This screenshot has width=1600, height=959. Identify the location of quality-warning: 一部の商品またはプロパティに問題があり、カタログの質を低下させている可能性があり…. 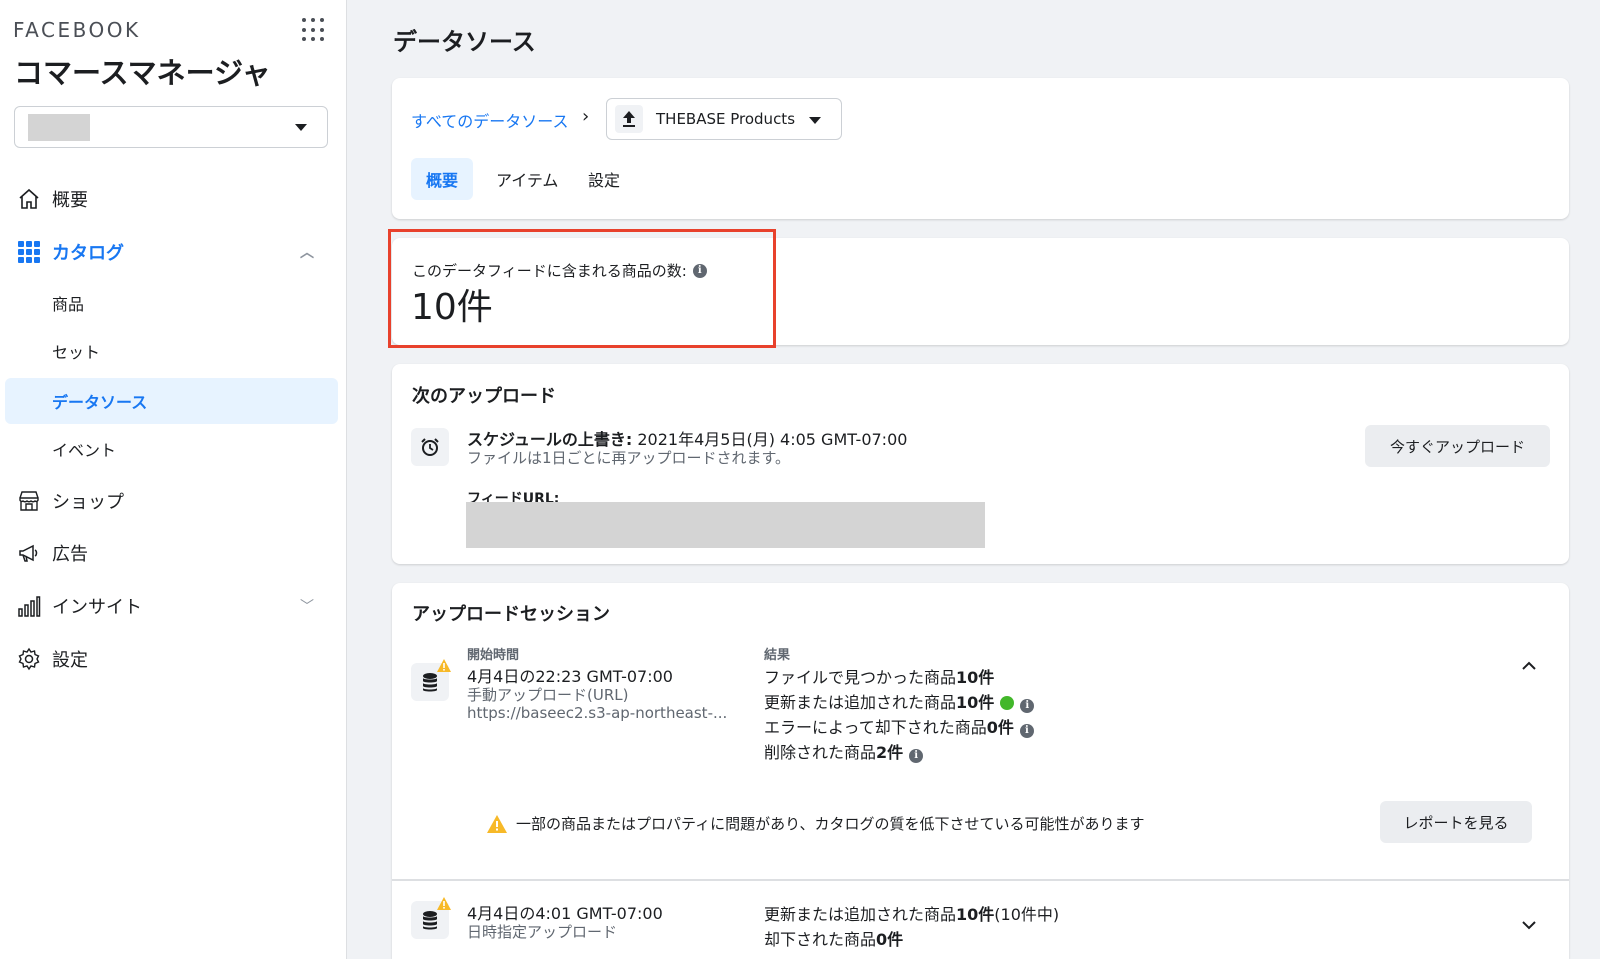
(816, 823).